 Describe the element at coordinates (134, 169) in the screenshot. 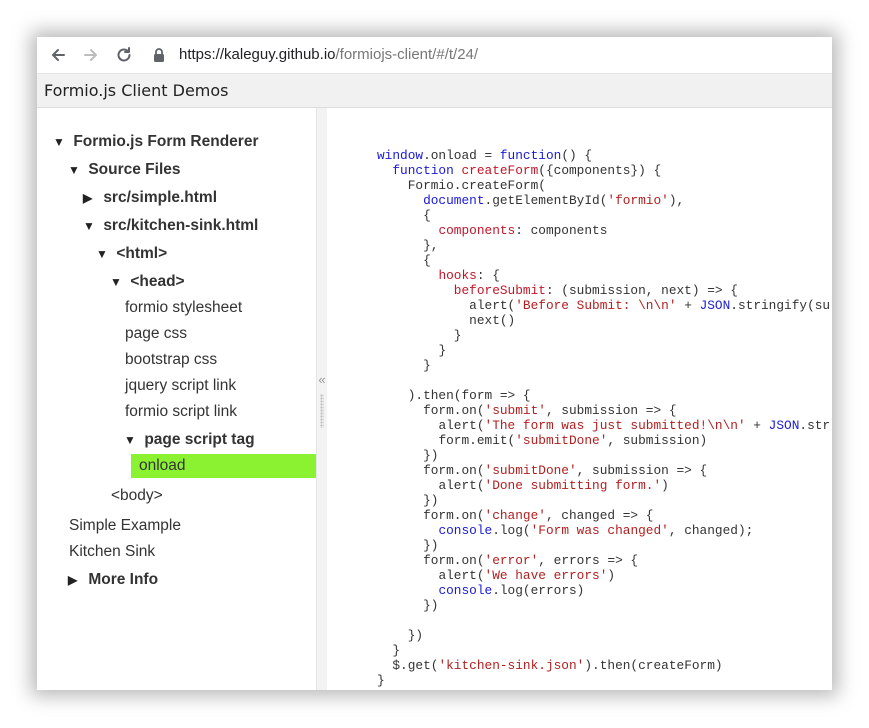

I see `tree-item-label: Source Files` at that location.